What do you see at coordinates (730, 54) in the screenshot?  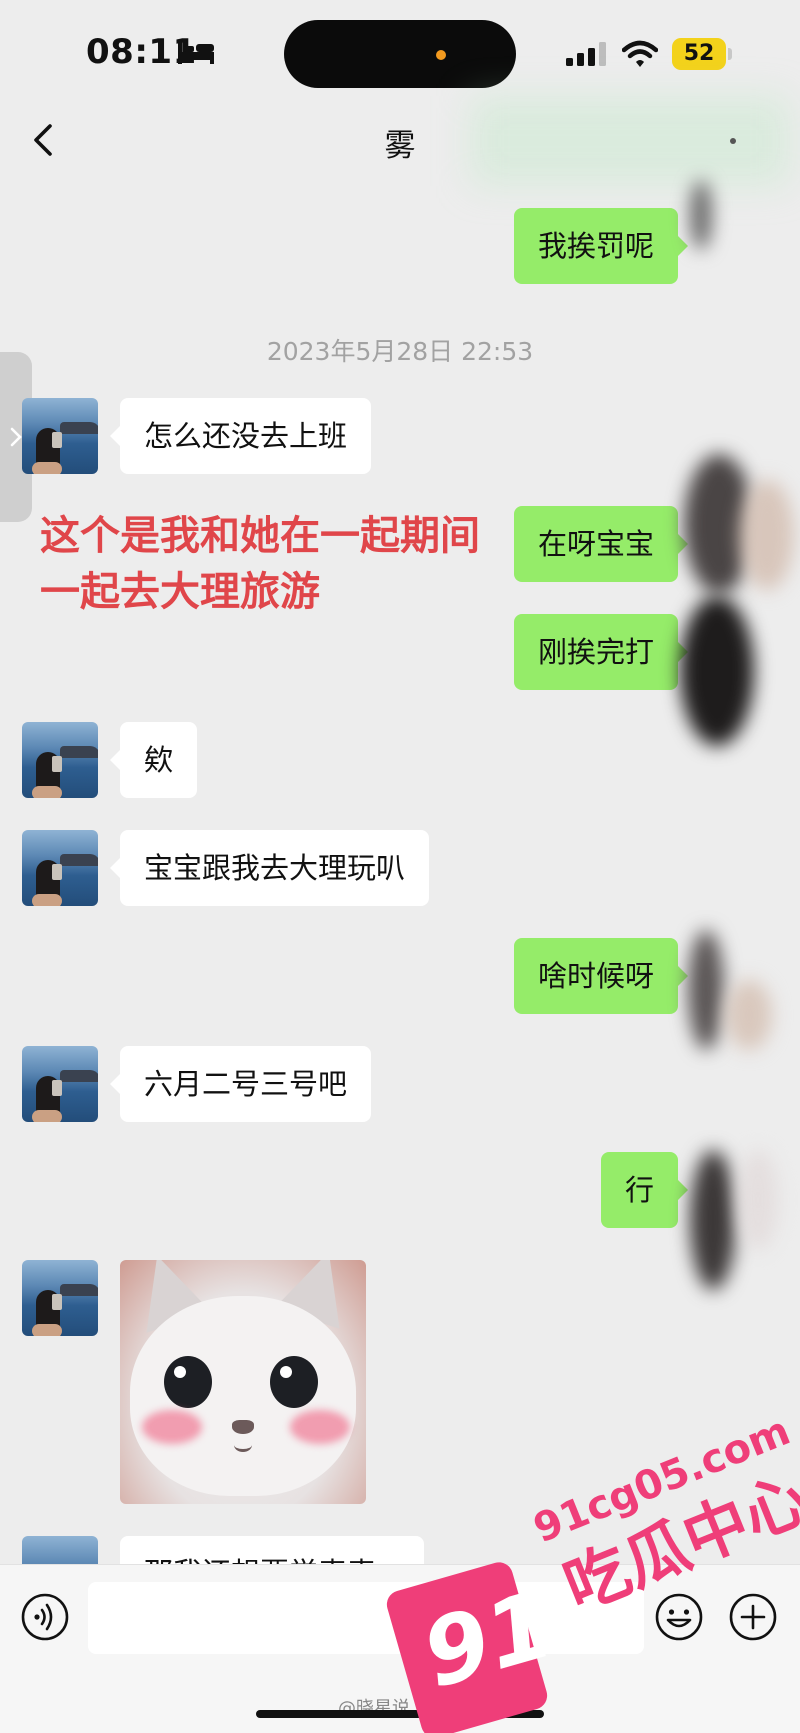 I see `battery-nub` at bounding box center [730, 54].